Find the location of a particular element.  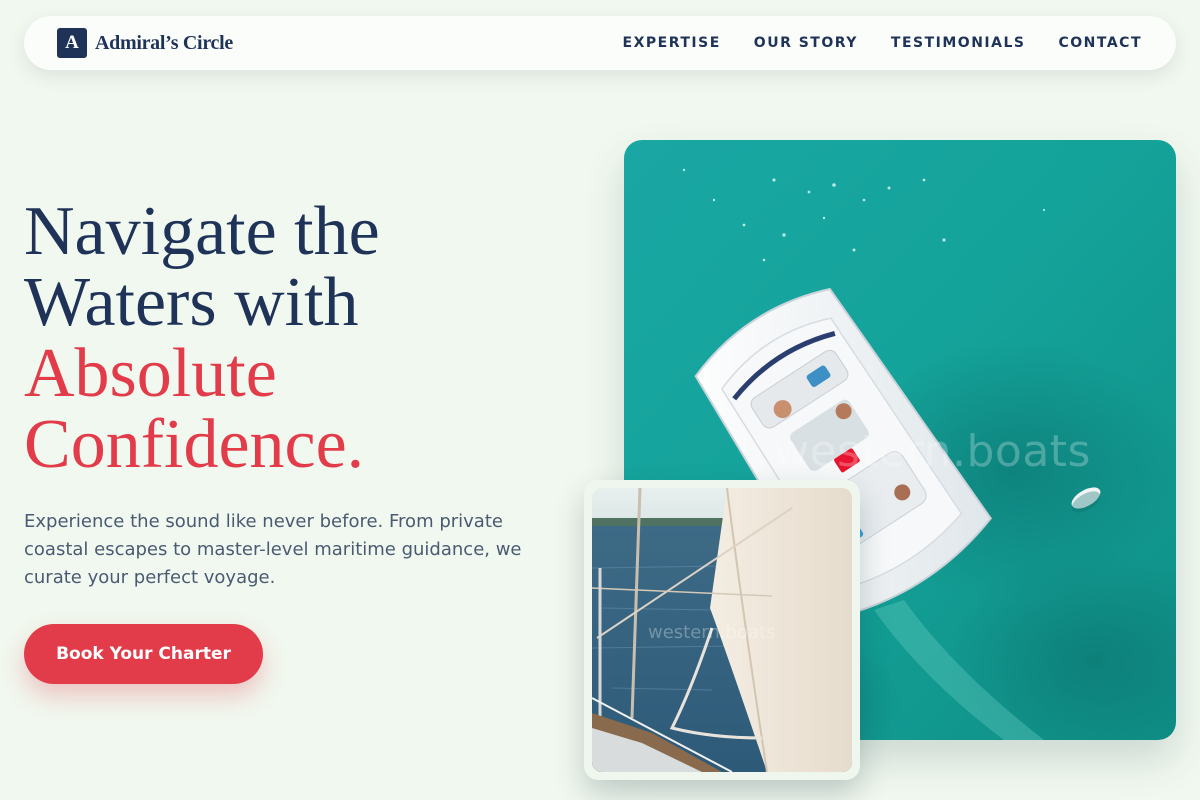

headline-accent-line-2: Confidence. is located at coordinates (194, 444).